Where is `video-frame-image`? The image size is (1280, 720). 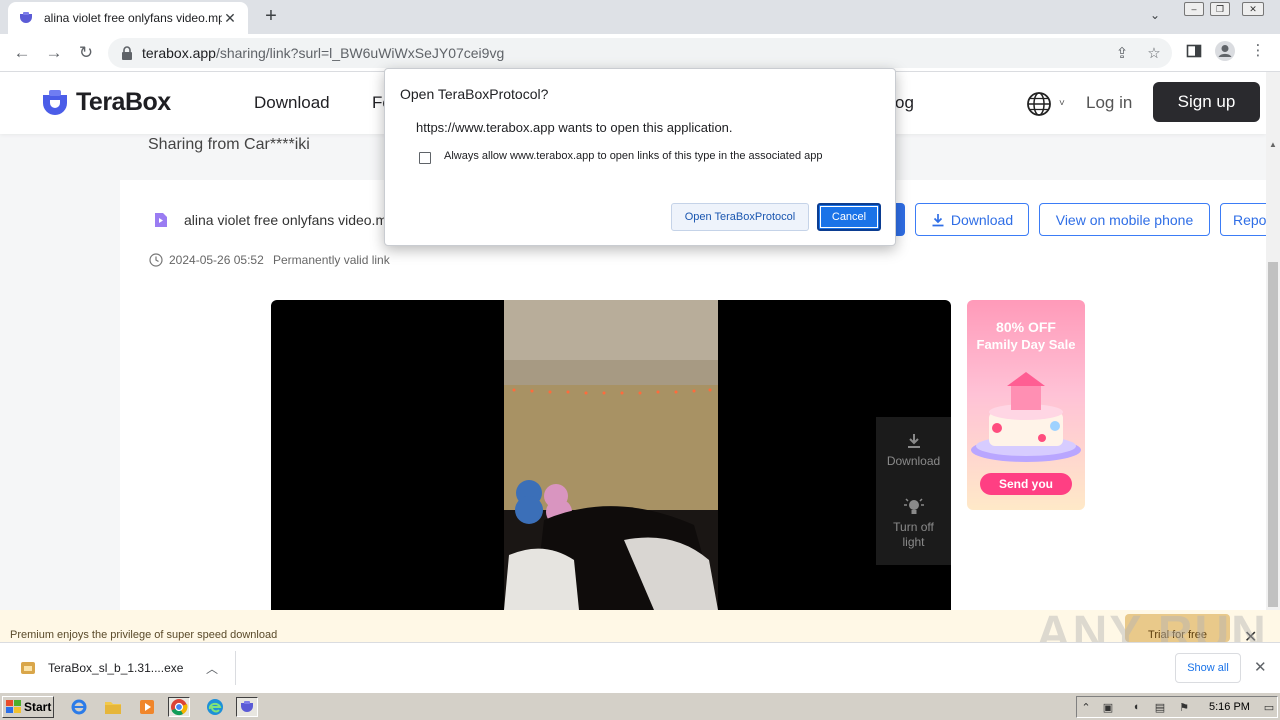
video-frame-image is located at coordinates (611, 455).